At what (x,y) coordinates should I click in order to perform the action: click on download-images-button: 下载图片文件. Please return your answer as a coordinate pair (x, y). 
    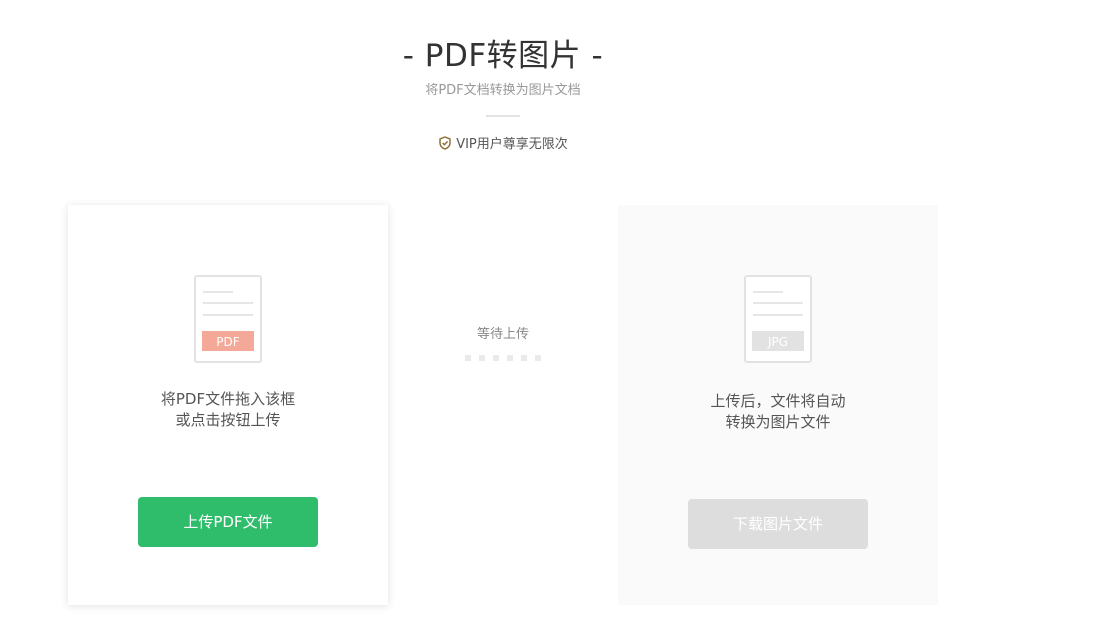
    Looking at the image, I should click on (778, 524).